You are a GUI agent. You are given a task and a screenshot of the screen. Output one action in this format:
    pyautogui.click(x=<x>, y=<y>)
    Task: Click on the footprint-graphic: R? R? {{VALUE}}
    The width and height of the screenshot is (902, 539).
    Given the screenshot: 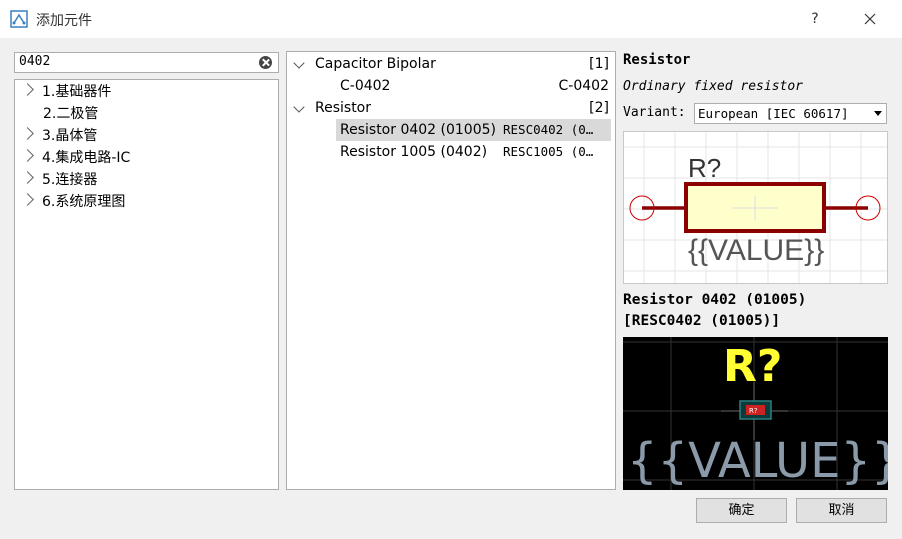 What is the action you would take?
    pyautogui.click(x=755, y=413)
    